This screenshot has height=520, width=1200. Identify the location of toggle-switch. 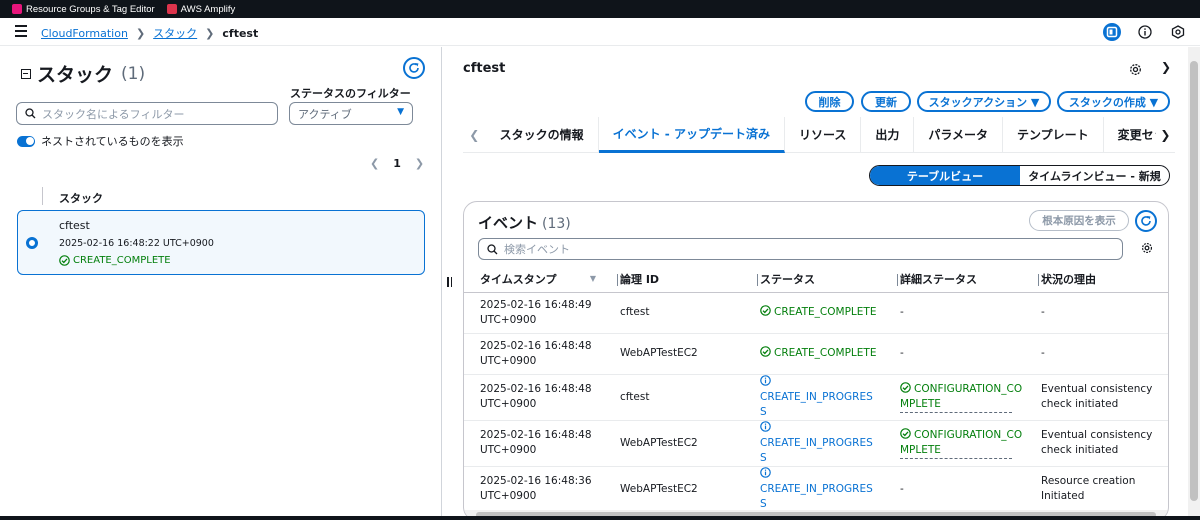
(26, 141).